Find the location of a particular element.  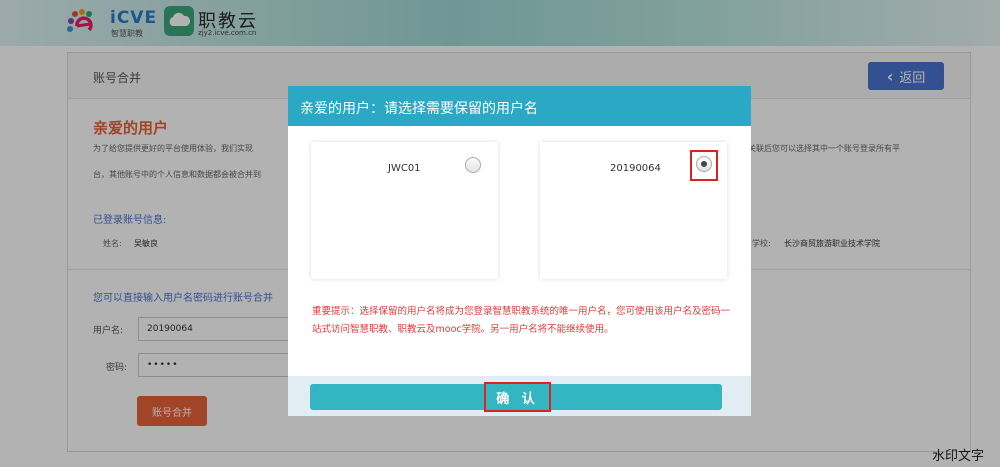

confirm-button-label: 确 认 is located at coordinates (517, 397).